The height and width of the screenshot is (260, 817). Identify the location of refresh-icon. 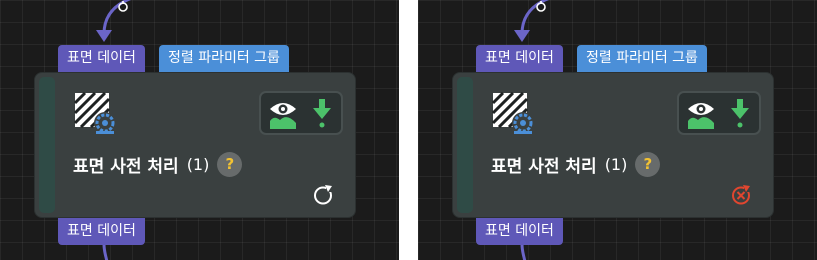
(323, 195).